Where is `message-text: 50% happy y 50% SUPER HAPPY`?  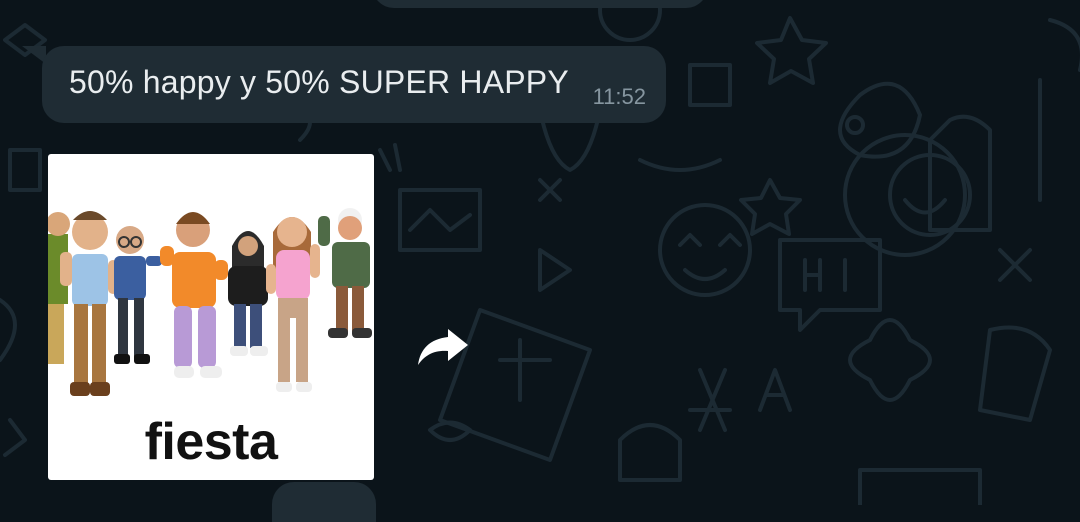 message-text: 50% happy y 50% SUPER HAPPY is located at coordinates (319, 82).